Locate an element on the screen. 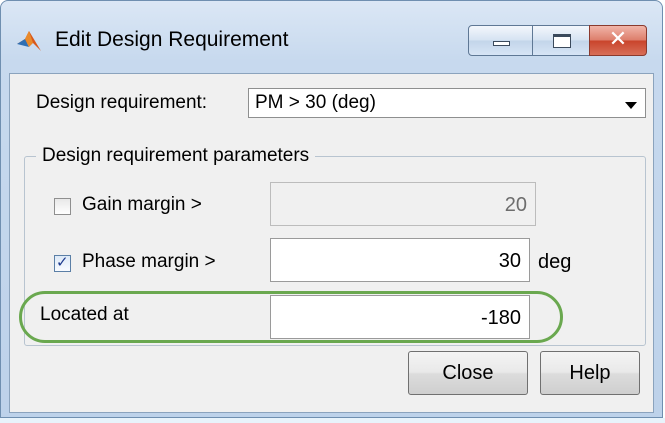  close-icon: ✕ is located at coordinates (618, 39).